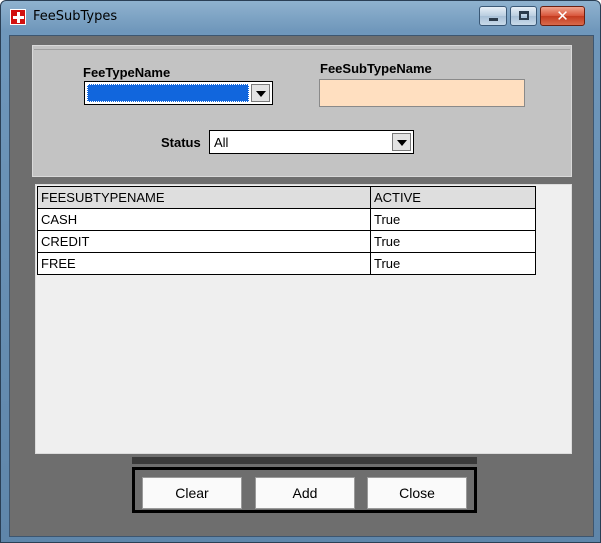 The width and height of the screenshot is (601, 543). I want to click on close-window-button: ✕, so click(562, 16).